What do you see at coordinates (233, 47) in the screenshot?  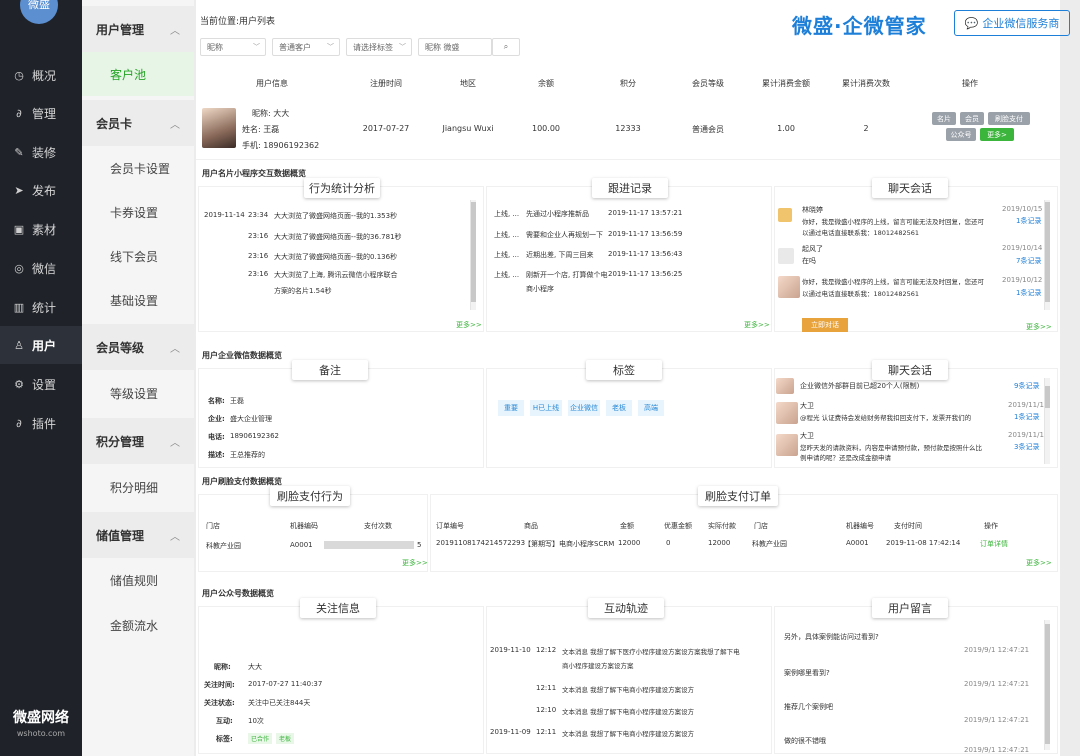 I see `filter-nickname-select: 昵称 ﹀` at bounding box center [233, 47].